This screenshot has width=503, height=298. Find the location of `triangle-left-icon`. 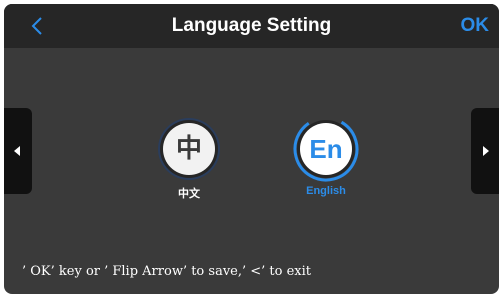

triangle-left-icon is located at coordinates (17, 151).